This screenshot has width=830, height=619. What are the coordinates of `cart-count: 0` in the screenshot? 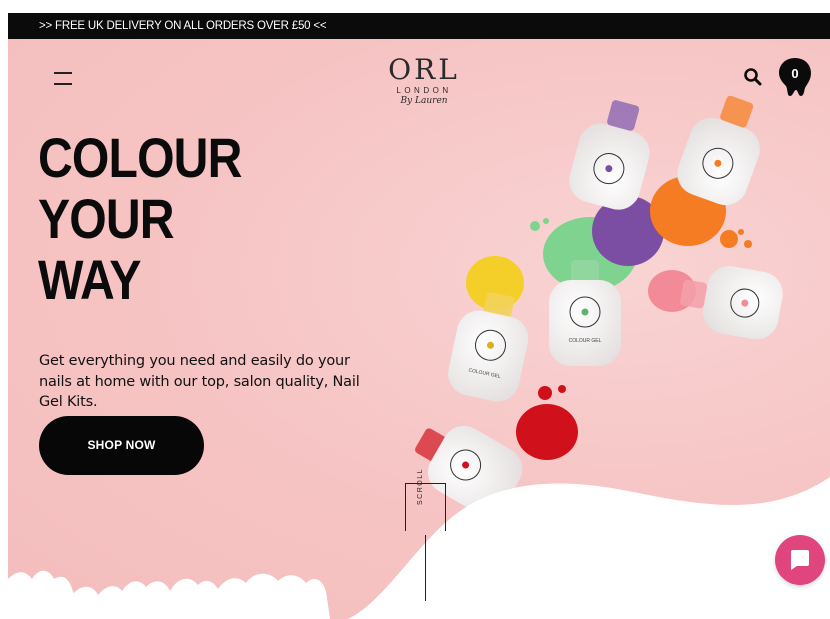 It's located at (795, 73).